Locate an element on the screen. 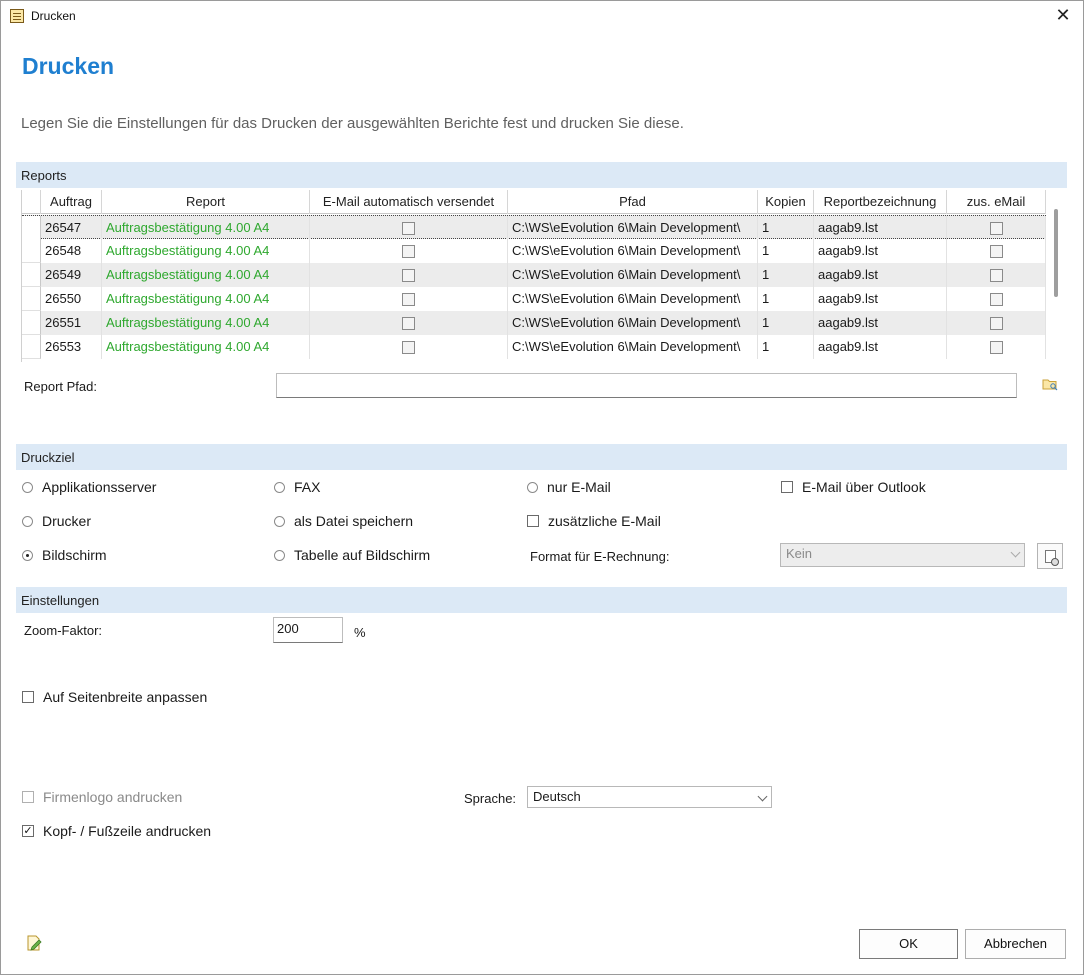 This screenshot has height=975, width=1084. format-settings-button is located at coordinates (1050, 556).